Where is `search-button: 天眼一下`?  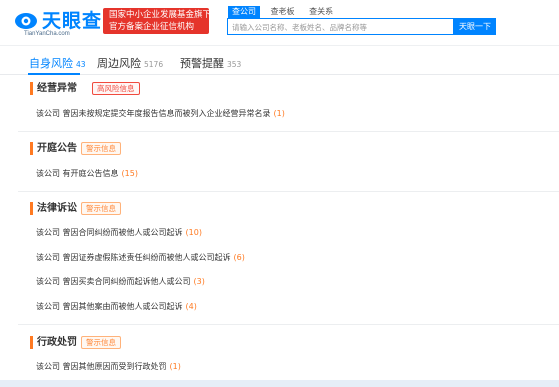 search-button: 天眼一下 is located at coordinates (475, 26).